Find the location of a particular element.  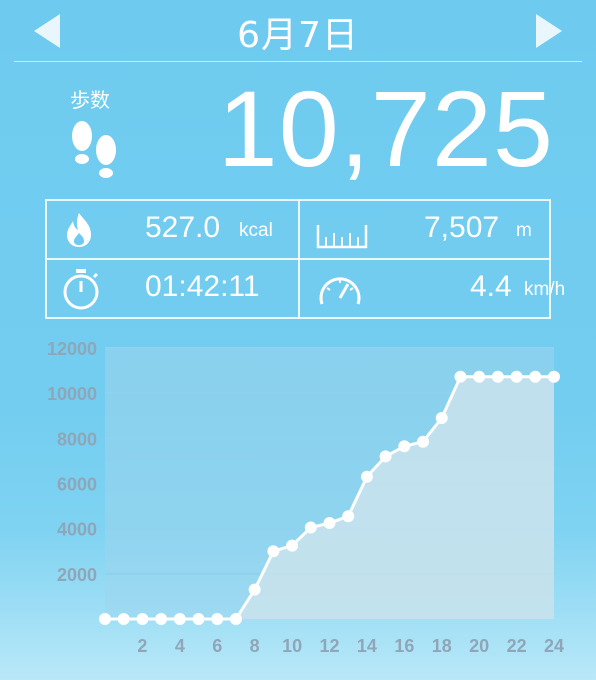

stopwatch-icon is located at coordinates (81, 289).